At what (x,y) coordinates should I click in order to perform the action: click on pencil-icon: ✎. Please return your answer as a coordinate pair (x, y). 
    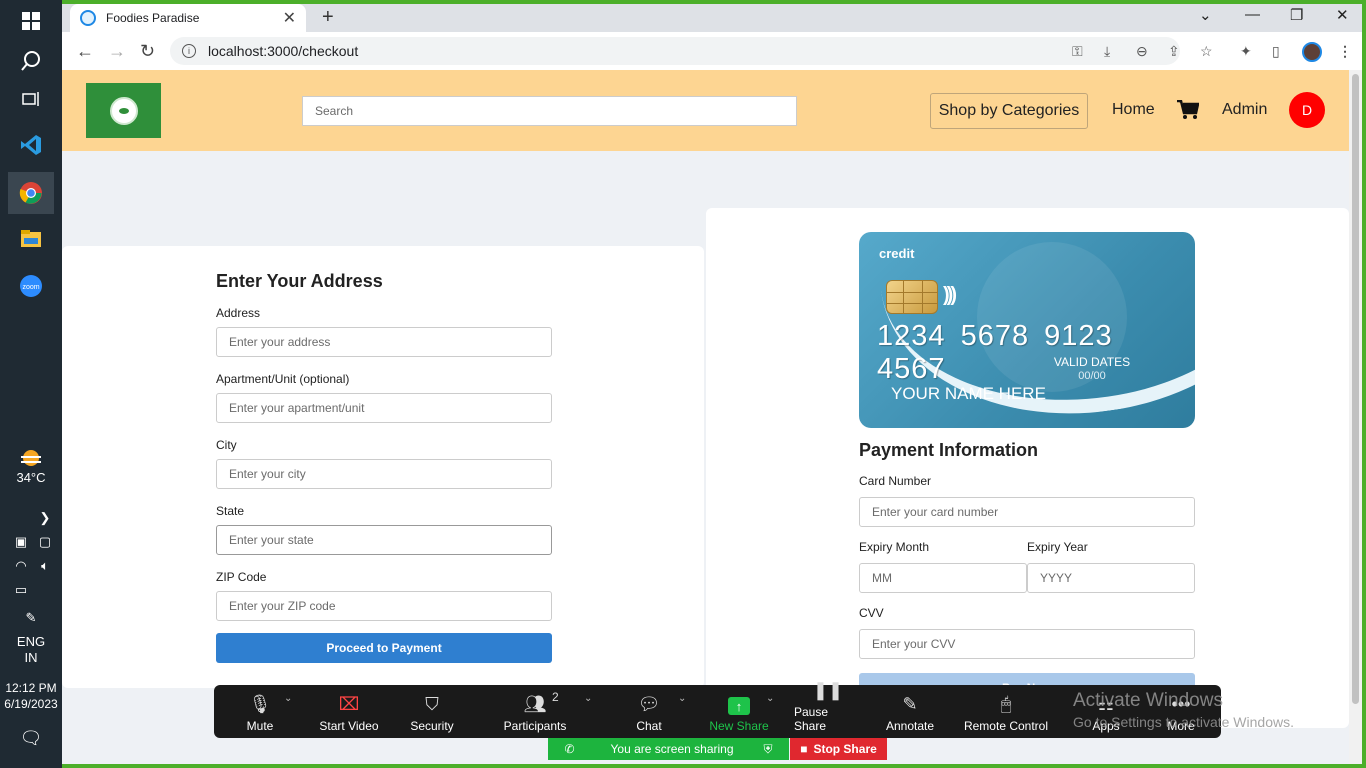
    Looking at the image, I should click on (910, 704).